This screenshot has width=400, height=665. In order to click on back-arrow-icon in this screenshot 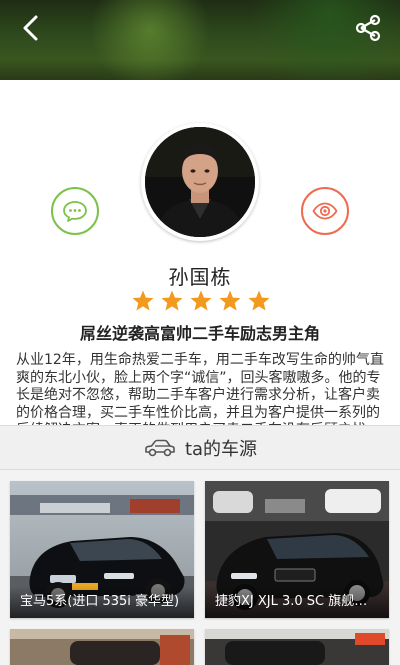, I will do `click(30, 28)`.